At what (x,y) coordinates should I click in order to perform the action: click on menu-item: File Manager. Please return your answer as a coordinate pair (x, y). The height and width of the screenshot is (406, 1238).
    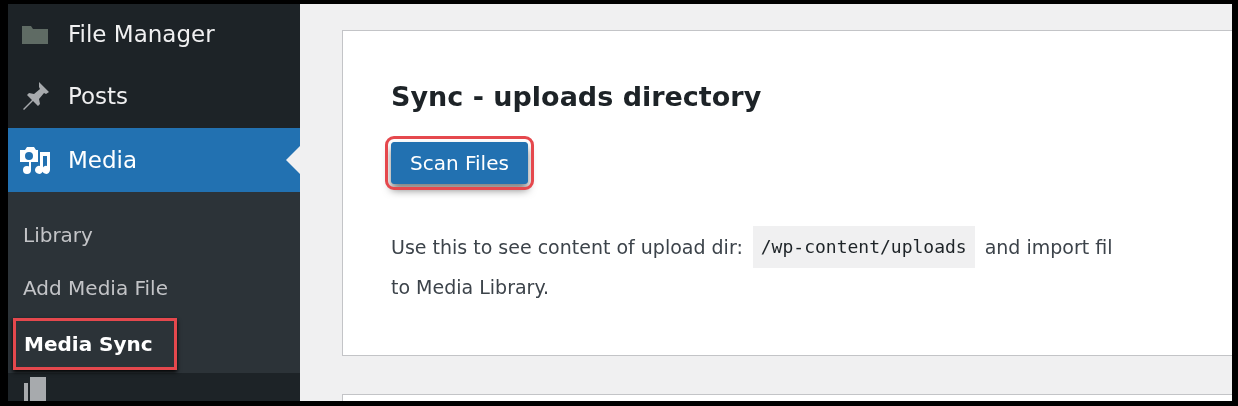
    Looking at the image, I should click on (154, 34).